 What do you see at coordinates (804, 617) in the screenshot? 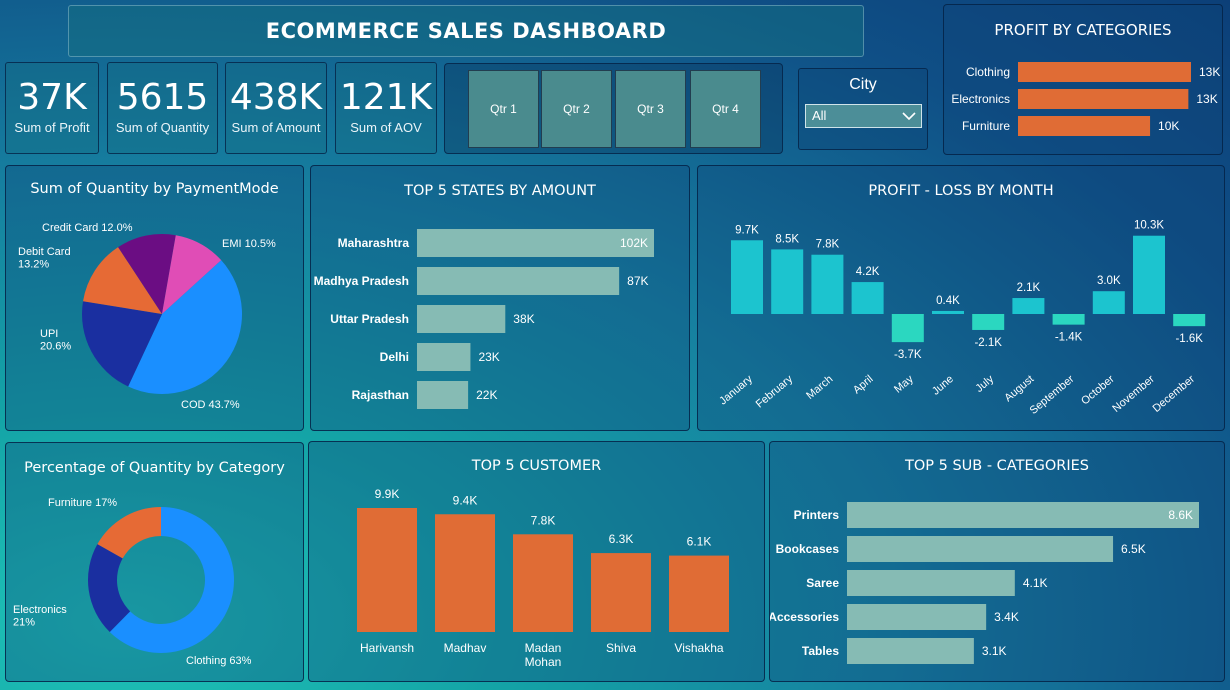
I see `category-label: Accessories` at bounding box center [804, 617].